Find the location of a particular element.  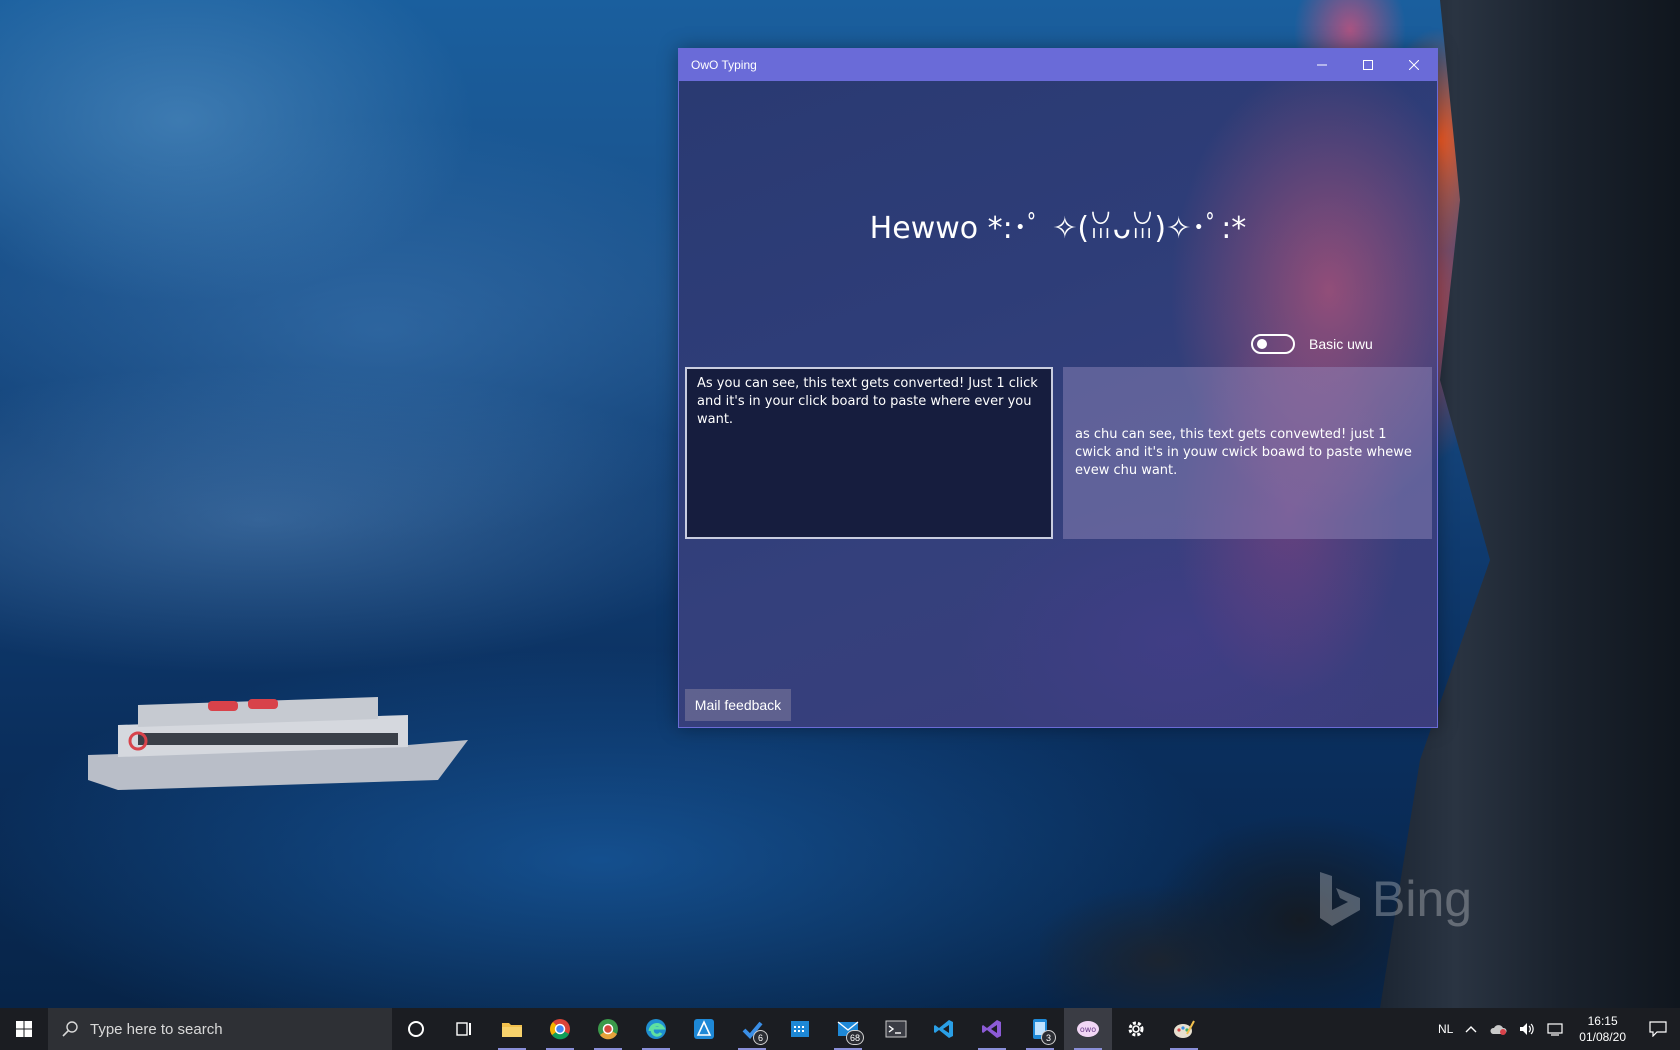

bing-watermark-text: Bing is located at coordinates (1422, 899).